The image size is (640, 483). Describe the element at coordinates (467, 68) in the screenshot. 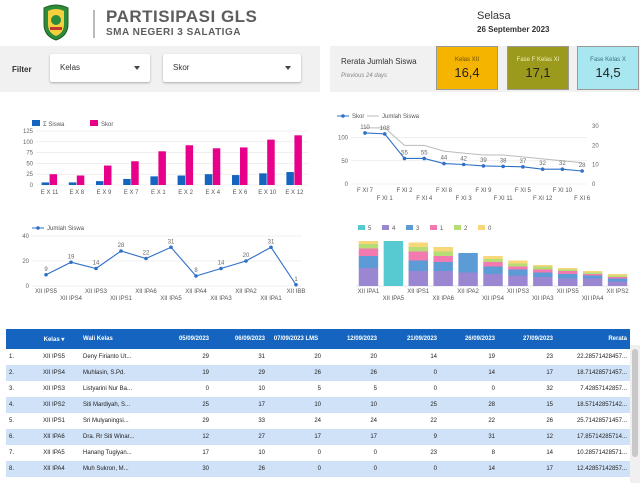

I see `kpi-card-kelas-xii: Kelas XII 16,4` at that location.